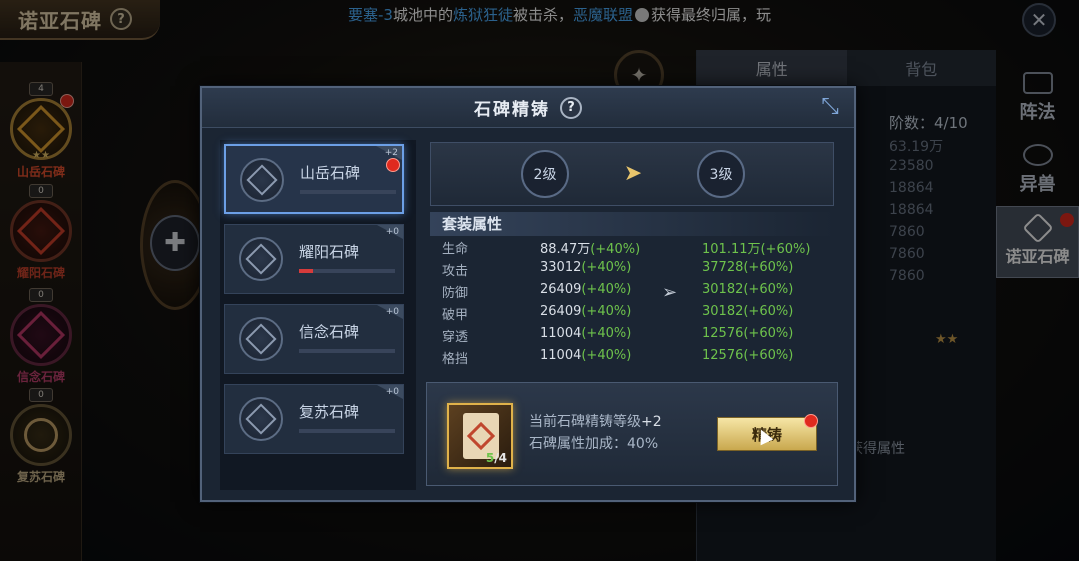  I want to click on dialog-title: 石碑精铸, so click(512, 110).